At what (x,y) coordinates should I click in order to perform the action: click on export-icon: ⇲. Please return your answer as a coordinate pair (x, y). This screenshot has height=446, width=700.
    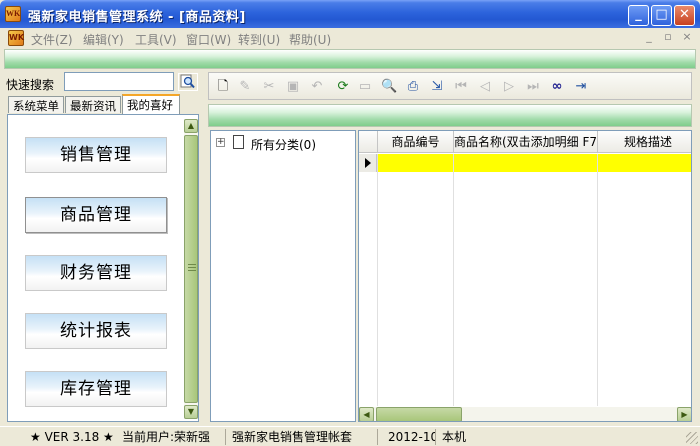
    Looking at the image, I should click on (437, 87).